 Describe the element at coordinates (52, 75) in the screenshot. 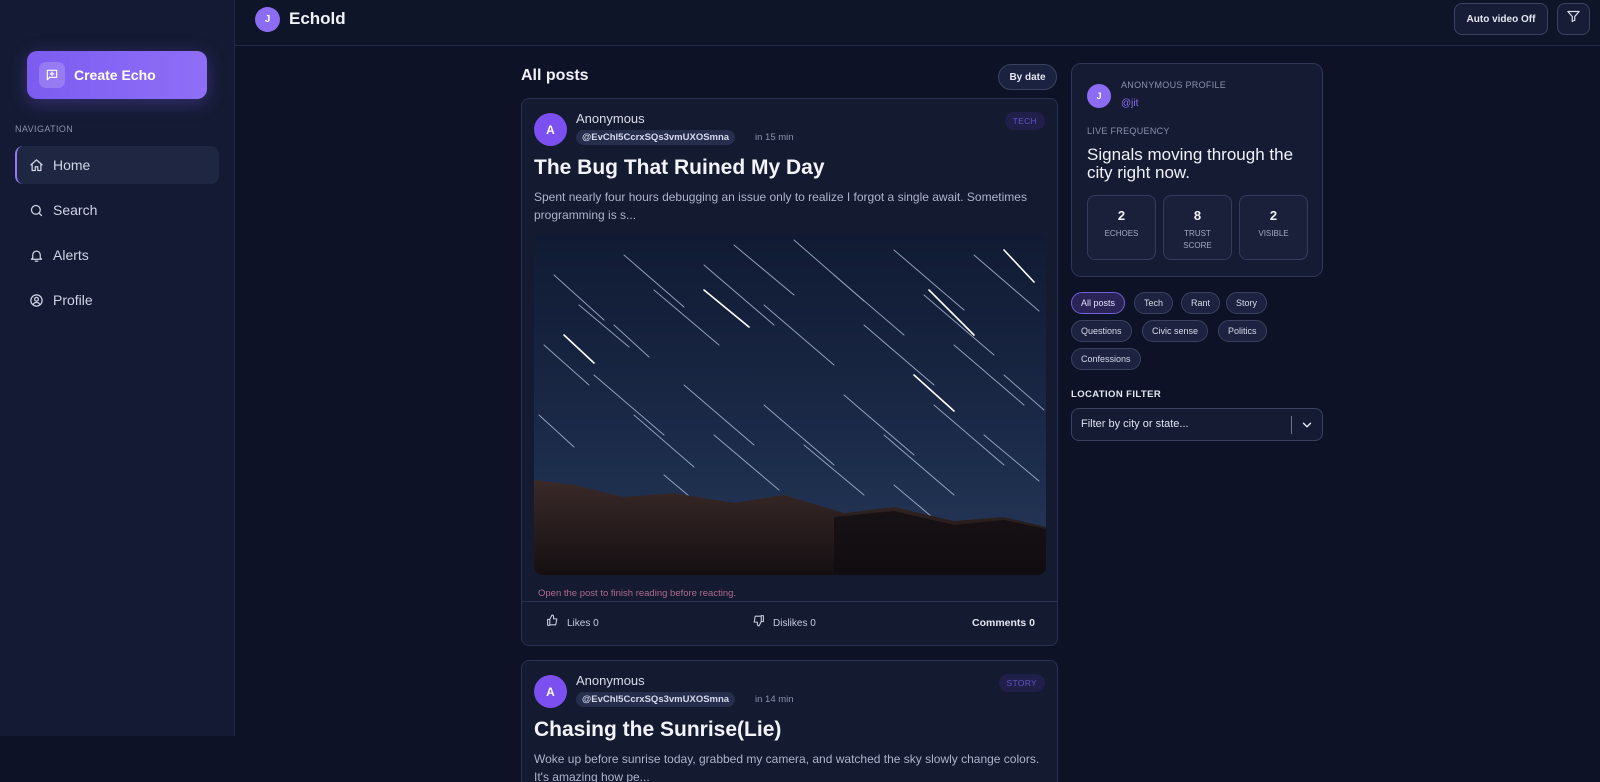

I see `message-plus-icon` at that location.